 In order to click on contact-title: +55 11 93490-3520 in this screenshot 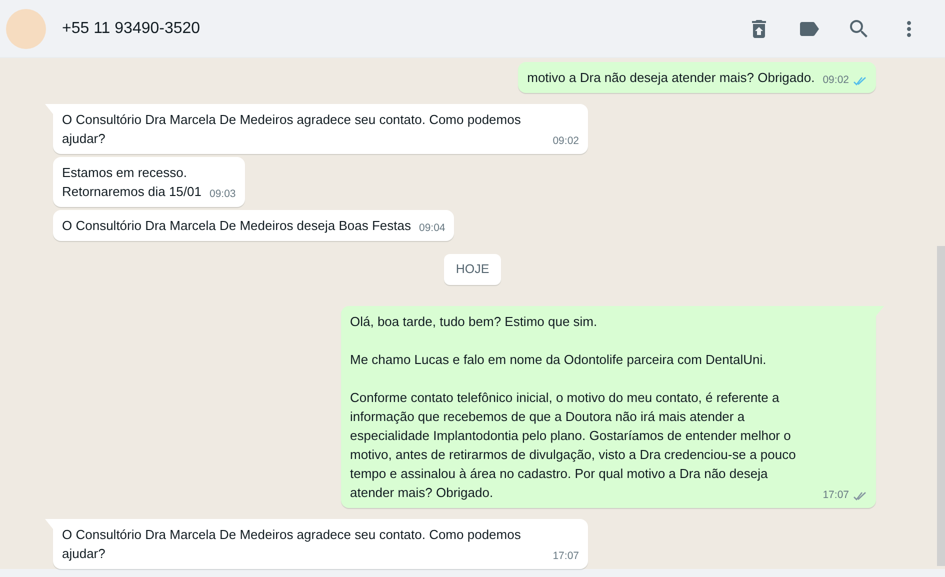, I will do `click(131, 28)`.